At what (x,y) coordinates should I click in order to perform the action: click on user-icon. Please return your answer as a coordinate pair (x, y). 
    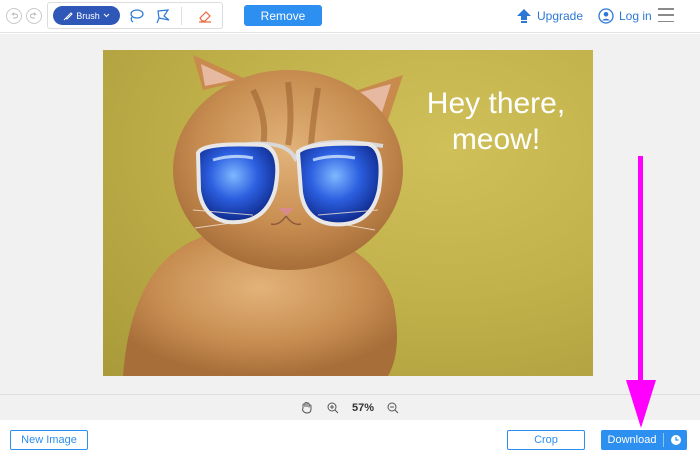
    Looking at the image, I should click on (606, 16).